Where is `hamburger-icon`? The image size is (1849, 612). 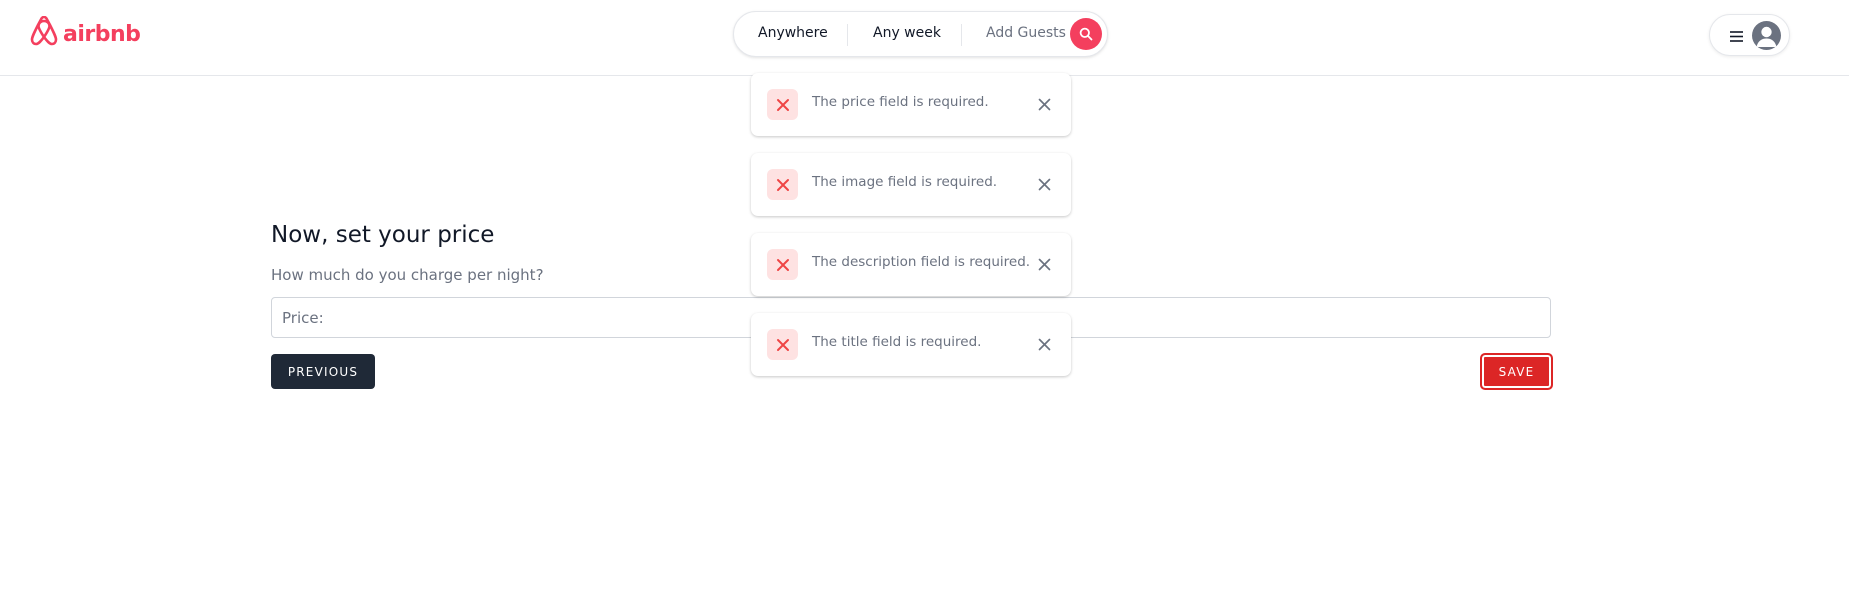
hamburger-icon is located at coordinates (1736, 37).